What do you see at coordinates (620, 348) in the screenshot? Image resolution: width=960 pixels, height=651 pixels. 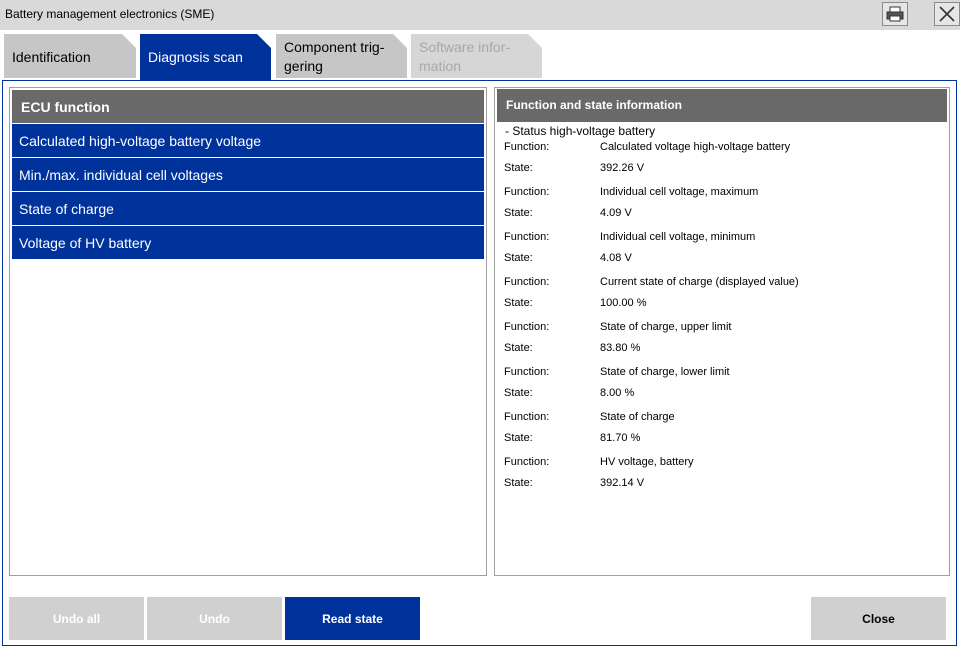 I see `state-value: 83.80 %` at bounding box center [620, 348].